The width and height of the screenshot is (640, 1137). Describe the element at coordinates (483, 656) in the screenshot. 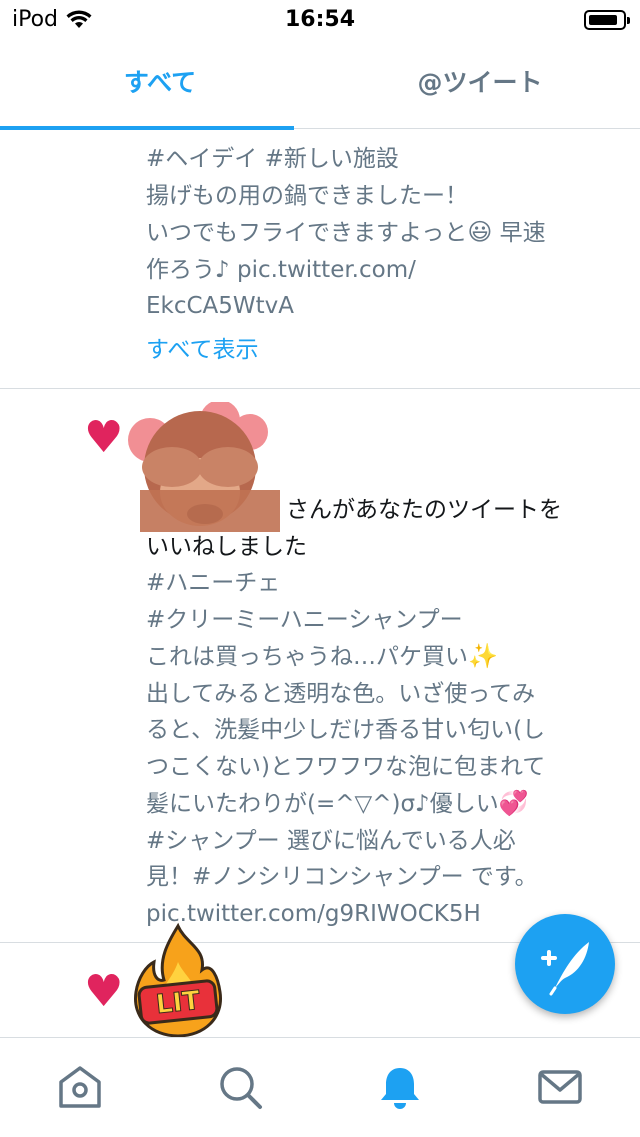

I see `sparkles-emoji-icon: ✨` at that location.